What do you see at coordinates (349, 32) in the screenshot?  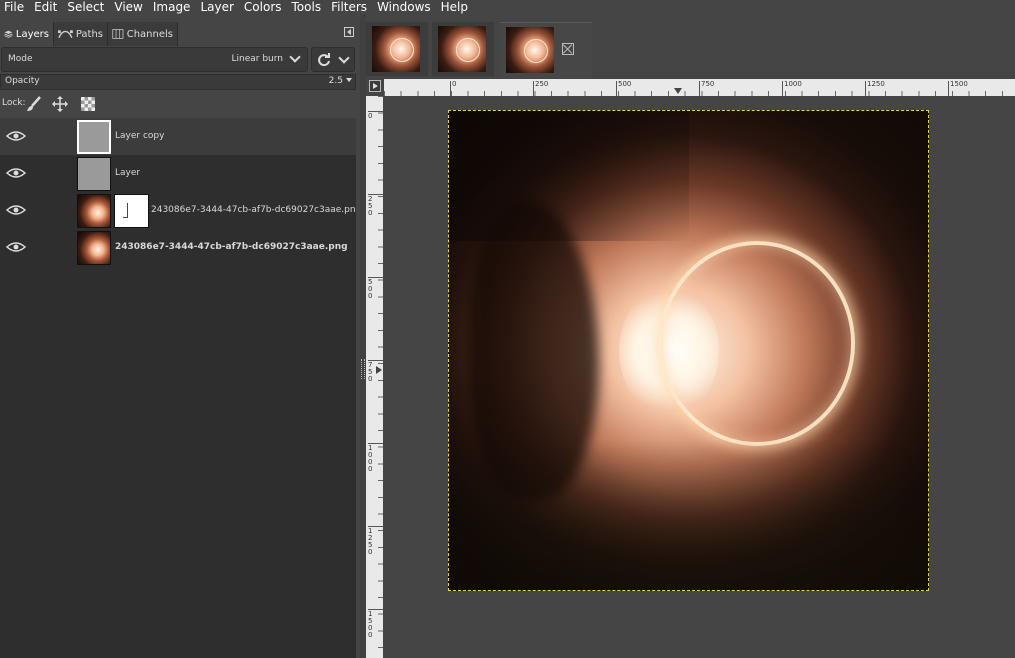 I see `dock-menu-icon` at bounding box center [349, 32].